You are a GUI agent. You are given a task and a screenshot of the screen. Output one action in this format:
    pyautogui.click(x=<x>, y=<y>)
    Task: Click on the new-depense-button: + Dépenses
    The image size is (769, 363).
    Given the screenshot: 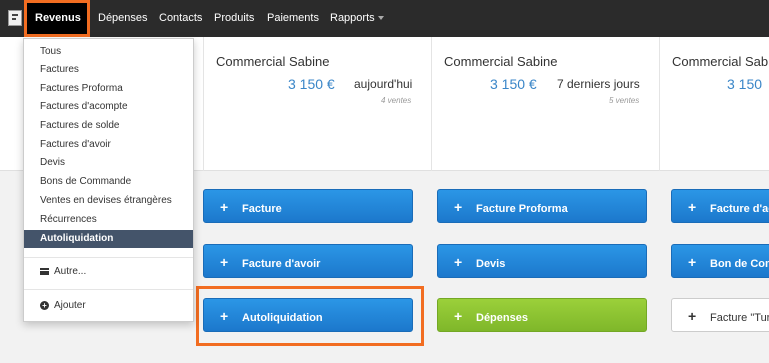 What is the action you would take?
    pyautogui.click(x=542, y=315)
    